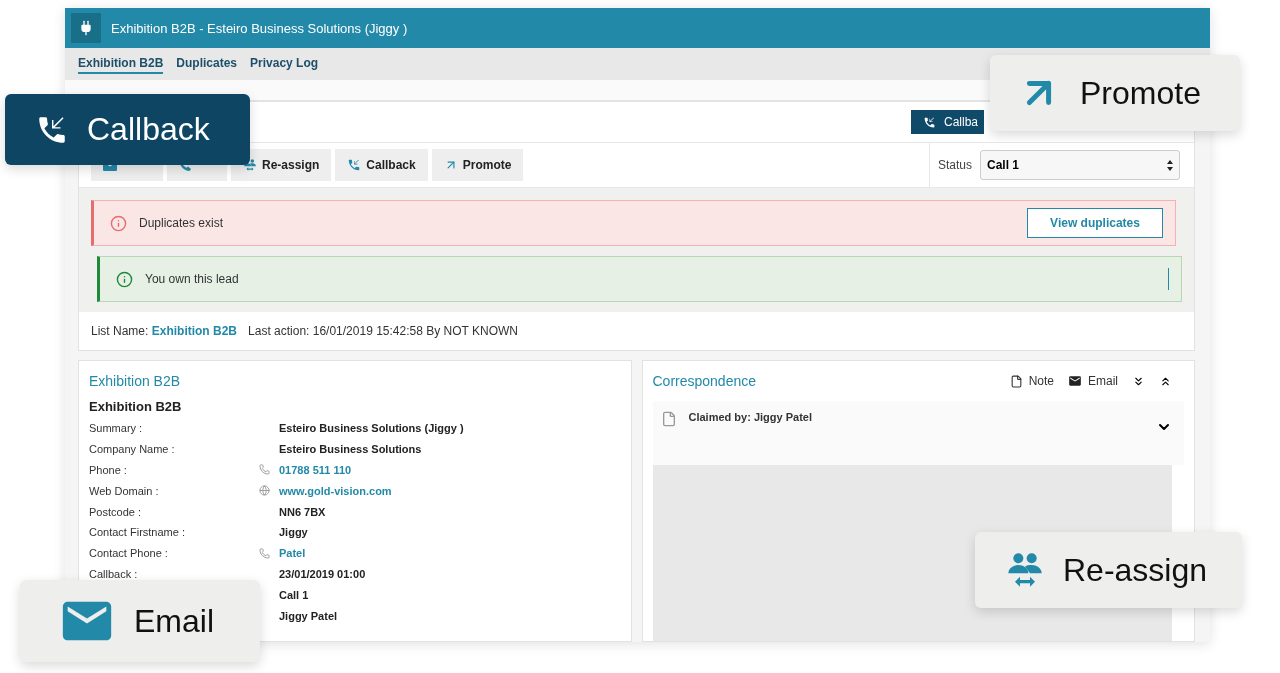 The height and width of the screenshot is (673, 1280). I want to click on callout-label: Promote, so click(1140, 93).